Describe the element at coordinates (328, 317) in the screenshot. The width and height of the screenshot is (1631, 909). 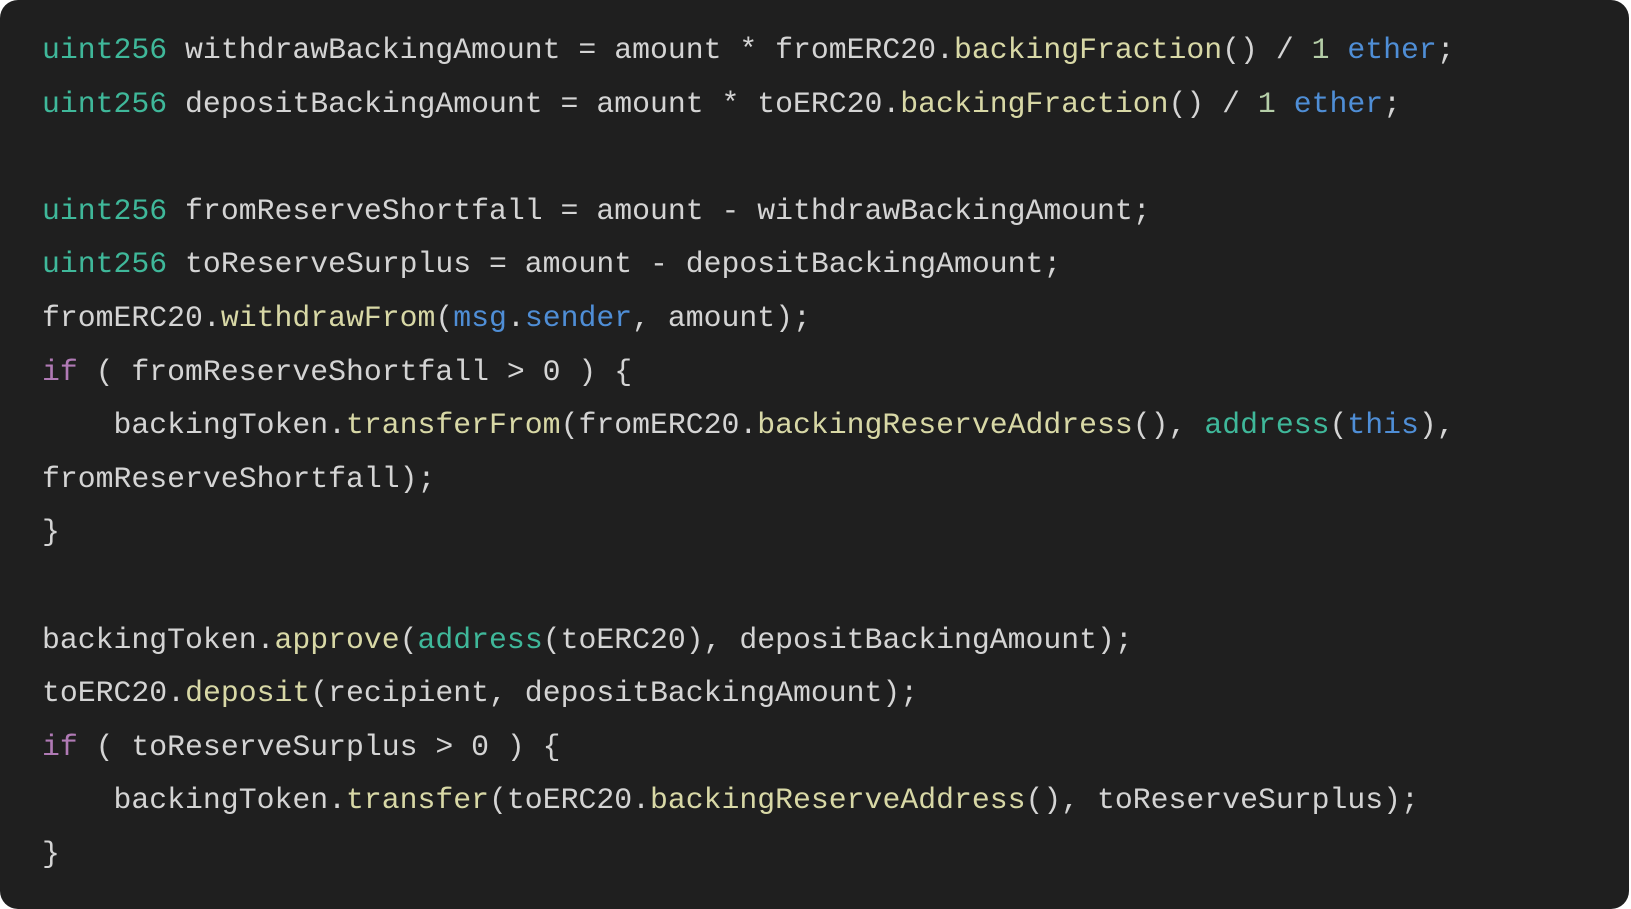
I see `function-token: withdrawFrom` at that location.